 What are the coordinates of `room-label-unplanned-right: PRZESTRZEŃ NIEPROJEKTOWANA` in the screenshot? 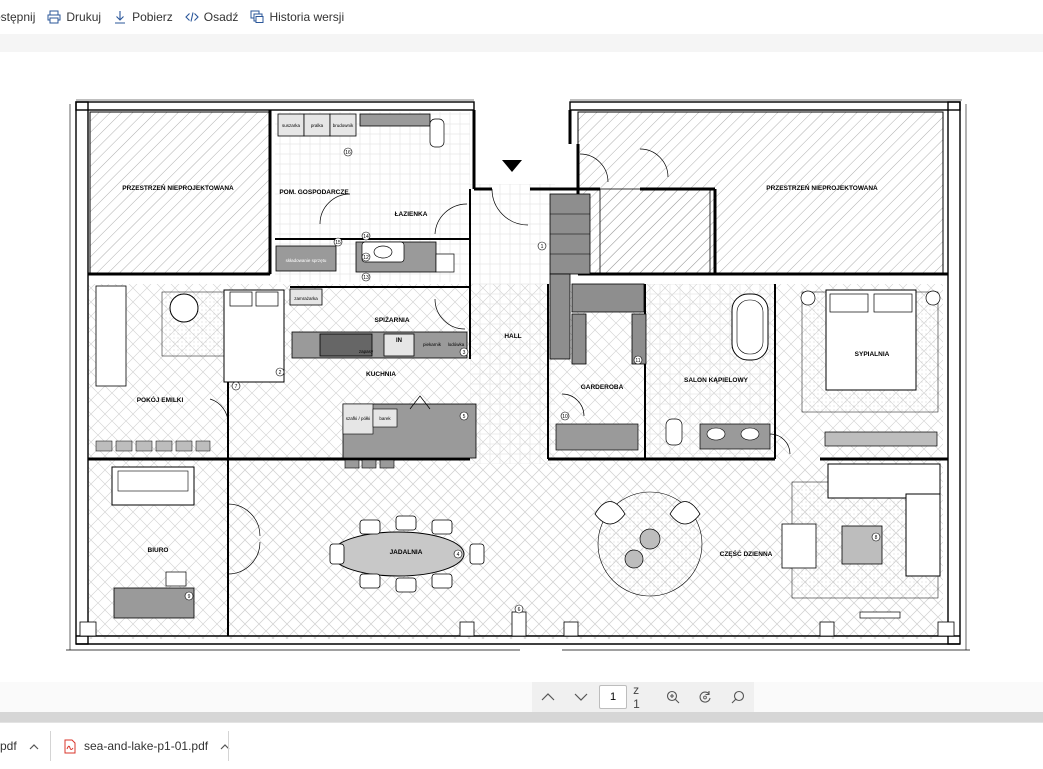 It's located at (822, 187).